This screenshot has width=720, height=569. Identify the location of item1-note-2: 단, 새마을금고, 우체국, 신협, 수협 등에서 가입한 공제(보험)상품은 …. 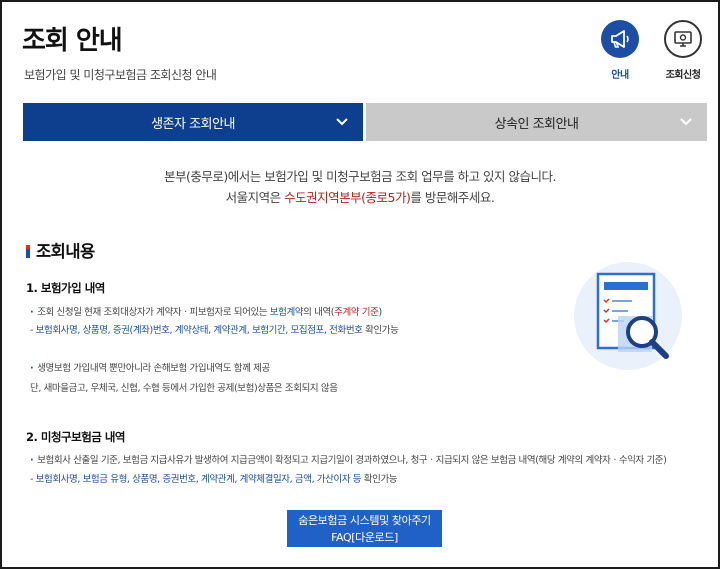
(184, 388).